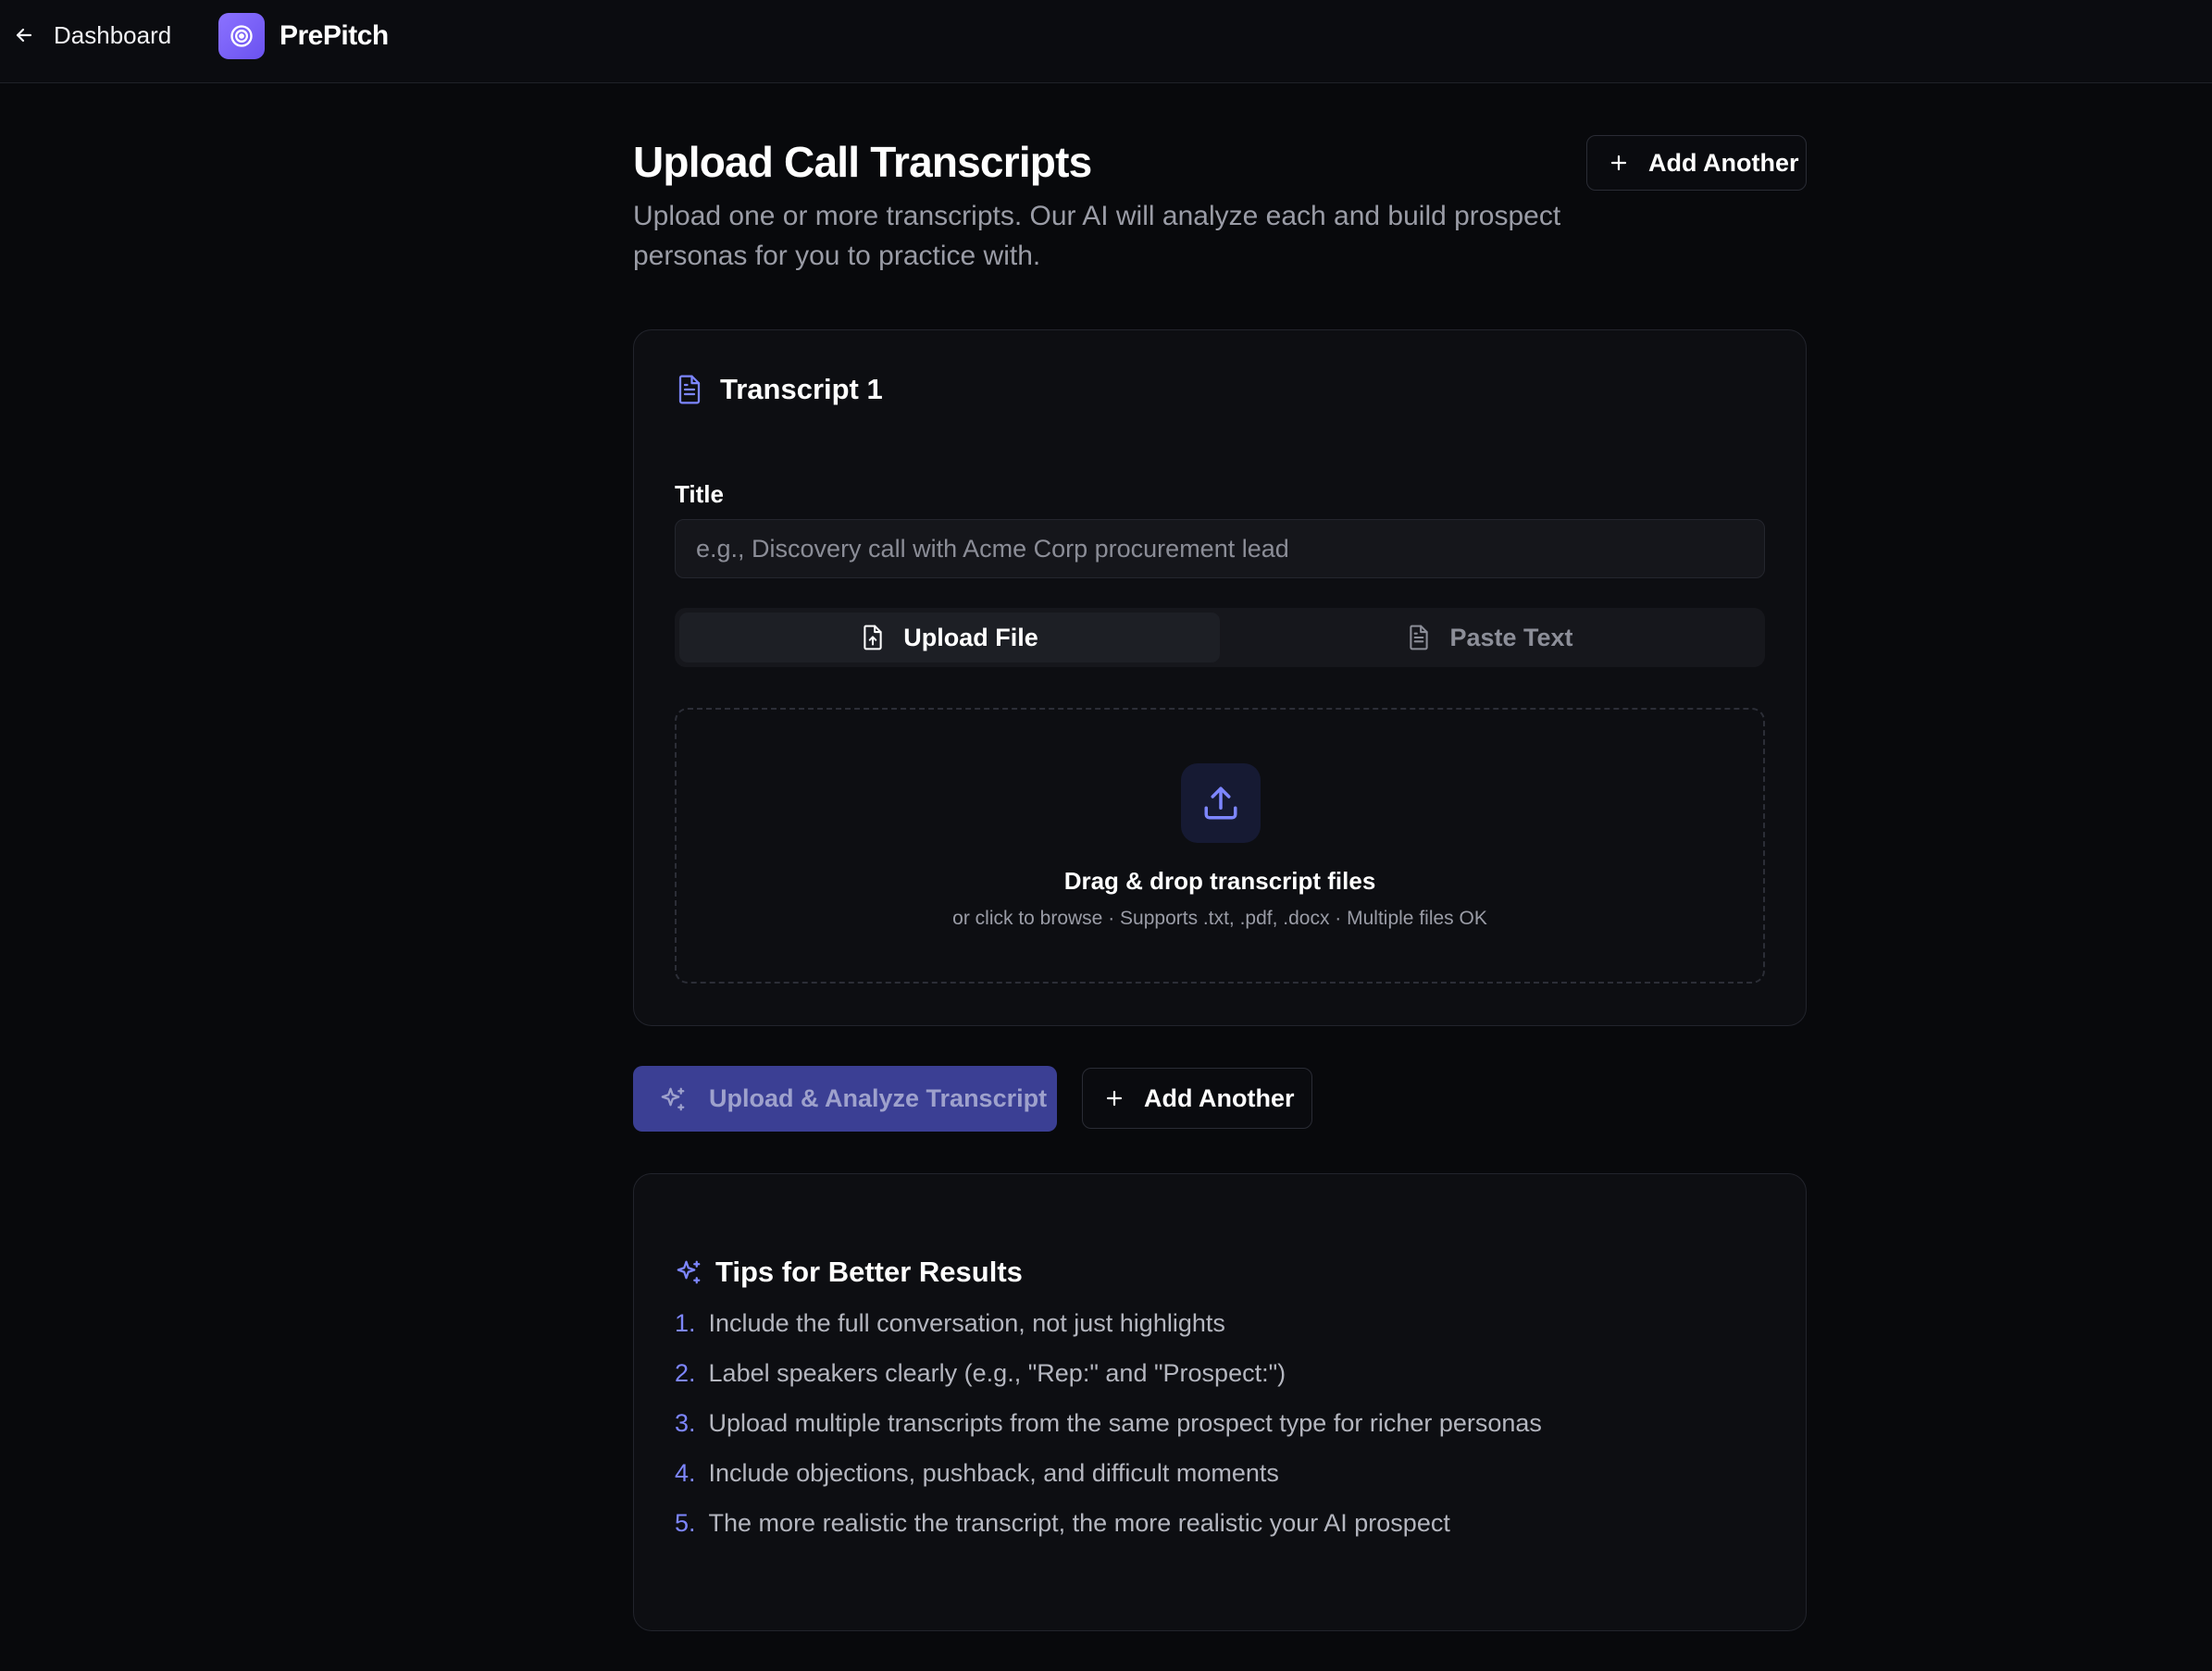 The image size is (2212, 1671). What do you see at coordinates (685, 1523) in the screenshot?
I see `tip-number: 5.` at bounding box center [685, 1523].